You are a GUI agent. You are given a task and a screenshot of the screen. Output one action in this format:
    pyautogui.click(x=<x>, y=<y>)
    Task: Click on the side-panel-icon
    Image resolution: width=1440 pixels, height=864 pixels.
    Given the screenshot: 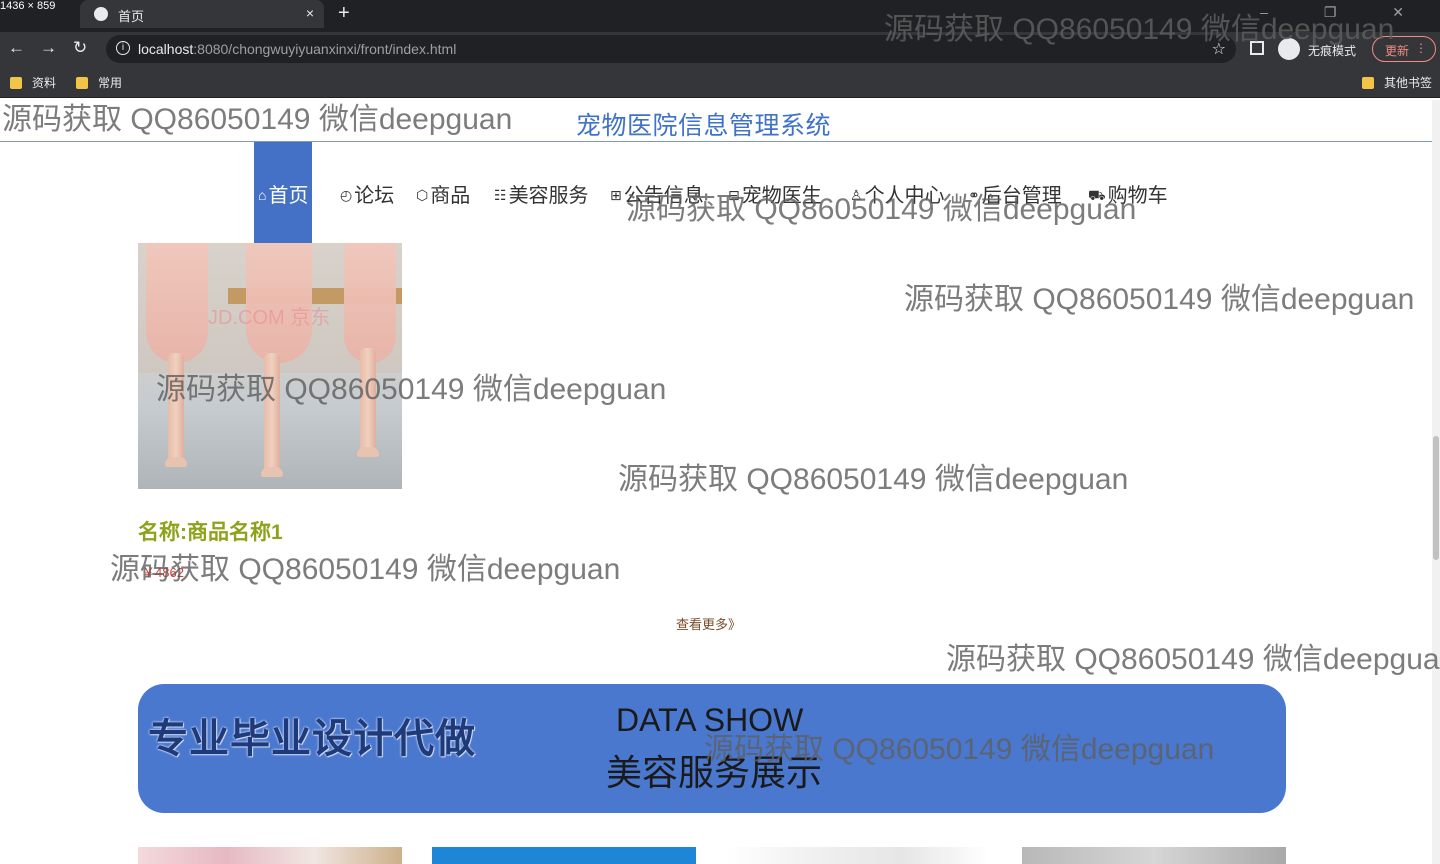 What is the action you would take?
    pyautogui.click(x=1257, y=48)
    